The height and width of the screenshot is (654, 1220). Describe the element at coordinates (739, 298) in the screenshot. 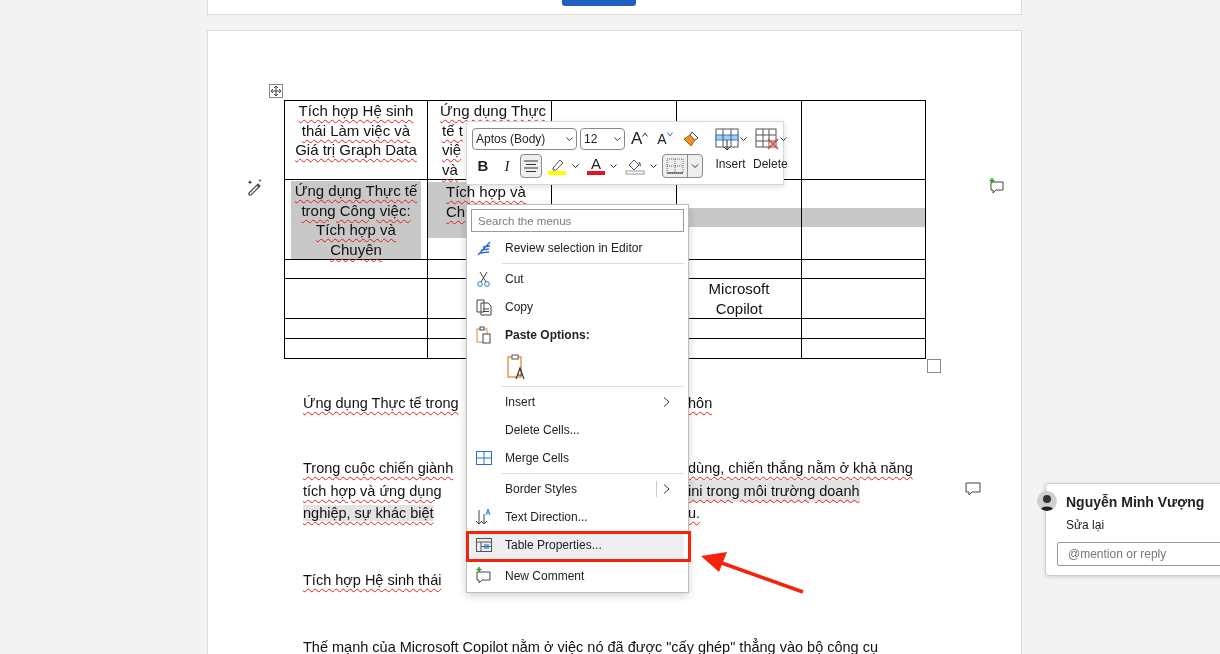

I see `cell-text: Microsoft Copilot` at that location.